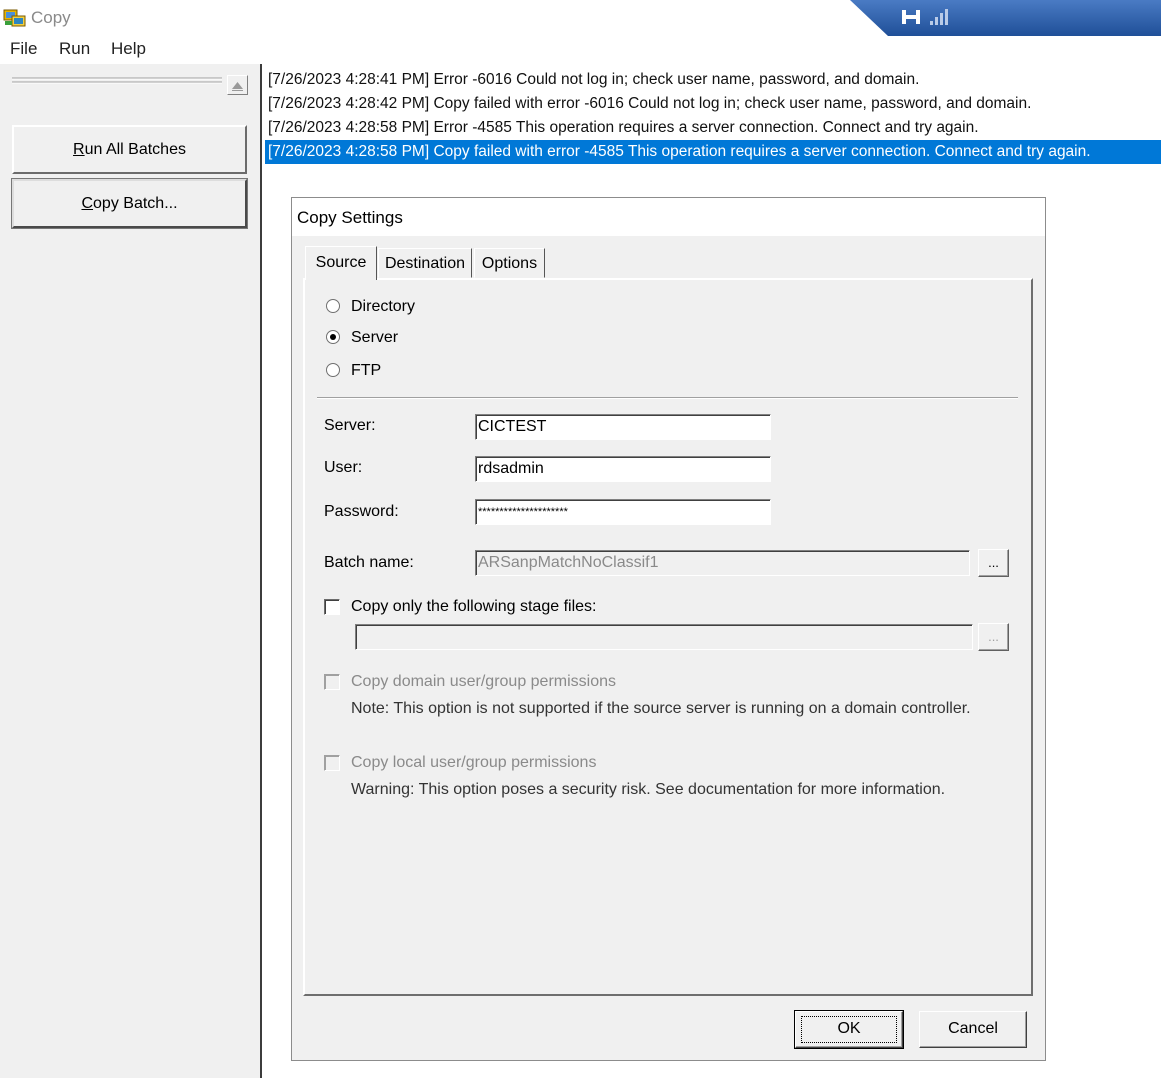 The image size is (1161, 1078). What do you see at coordinates (333, 306) in the screenshot?
I see `radio-directory` at bounding box center [333, 306].